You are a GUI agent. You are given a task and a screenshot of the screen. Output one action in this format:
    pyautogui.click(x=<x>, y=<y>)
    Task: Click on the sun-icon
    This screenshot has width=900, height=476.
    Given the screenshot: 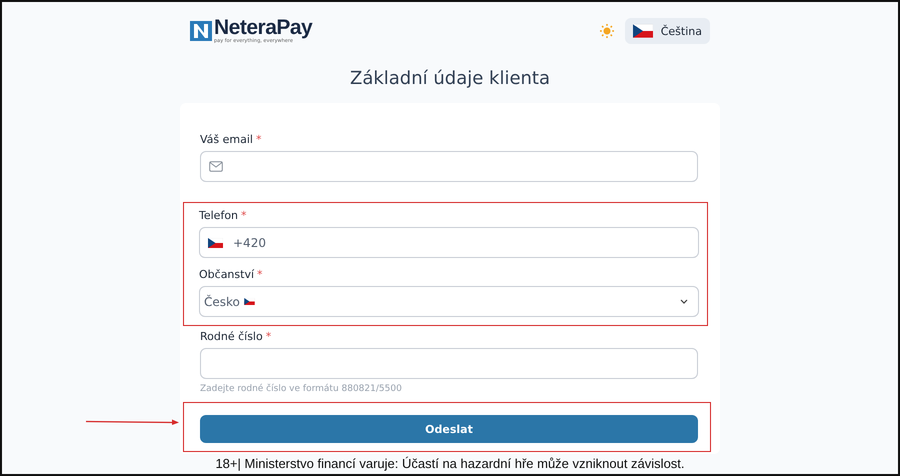 What is the action you would take?
    pyautogui.click(x=606, y=31)
    